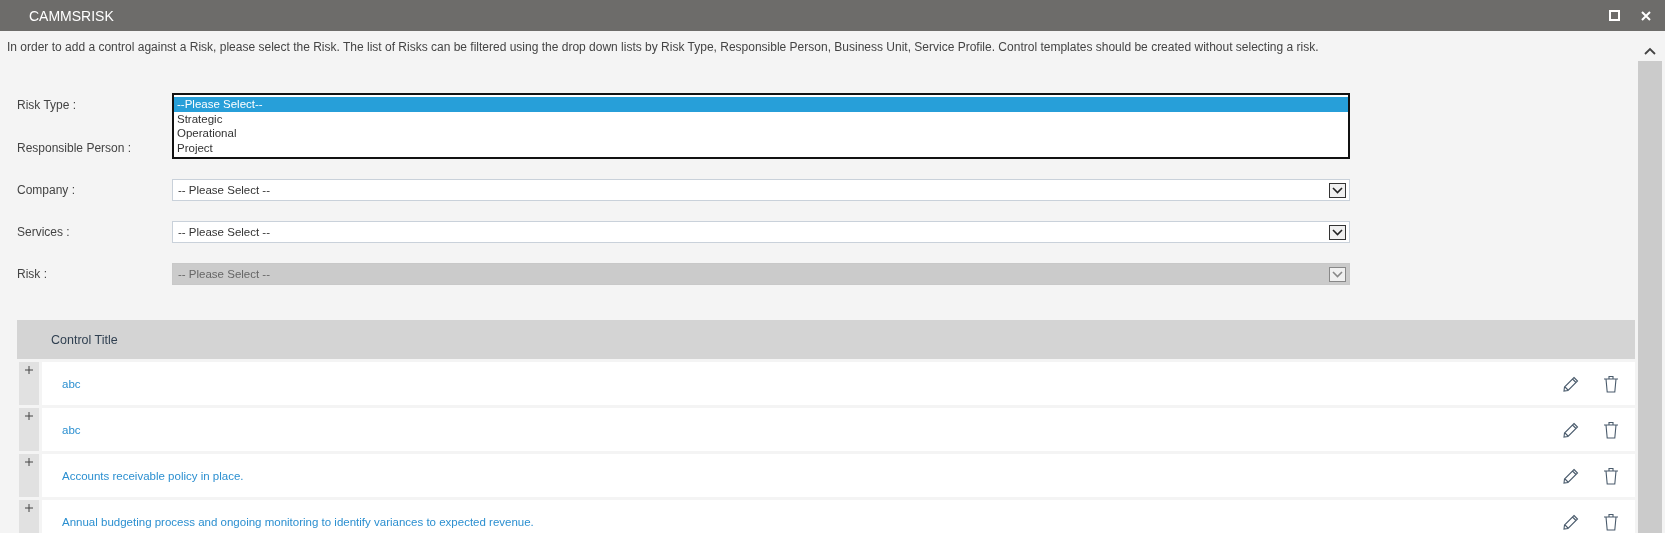  Describe the element at coordinates (800, 475) in the screenshot. I see `control-title-link: Accounts receivable policy in place.` at that location.